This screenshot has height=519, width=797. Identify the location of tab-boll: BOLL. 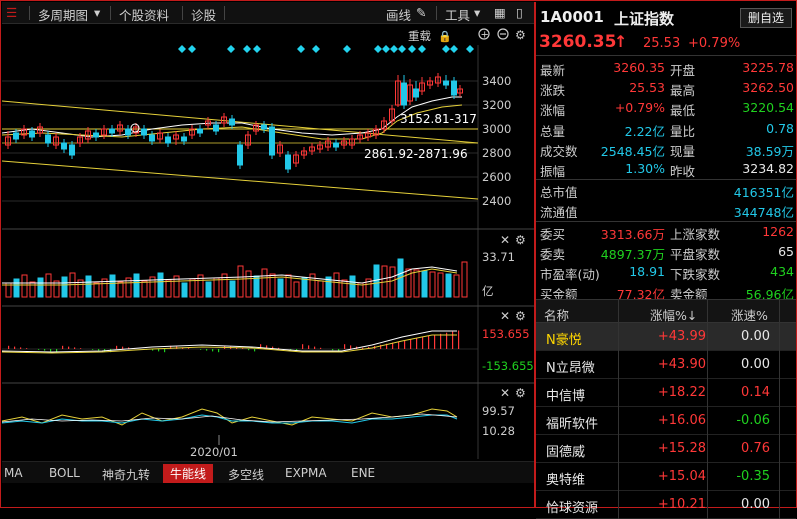
(64, 473).